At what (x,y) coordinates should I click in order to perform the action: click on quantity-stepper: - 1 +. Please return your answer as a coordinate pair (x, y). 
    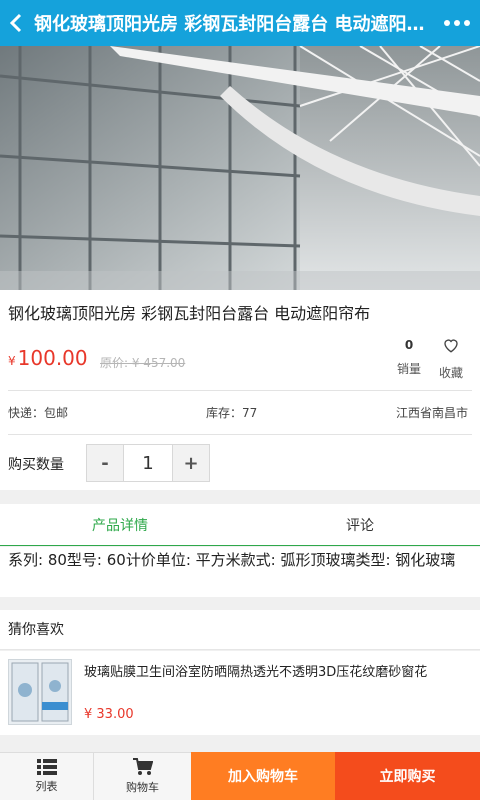
    Looking at the image, I should click on (148, 463).